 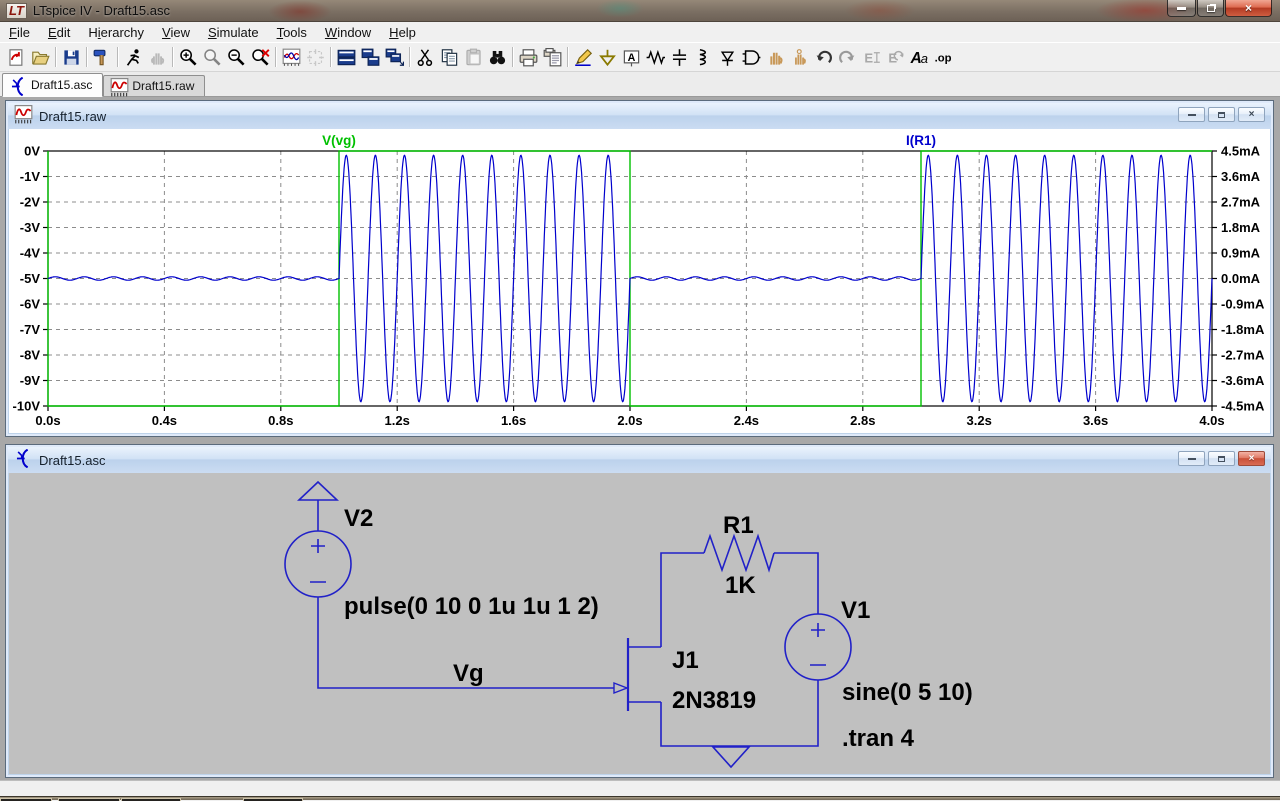 What do you see at coordinates (644, 674) in the screenshot?
I see `jfet-drain-source-leads` at bounding box center [644, 674].